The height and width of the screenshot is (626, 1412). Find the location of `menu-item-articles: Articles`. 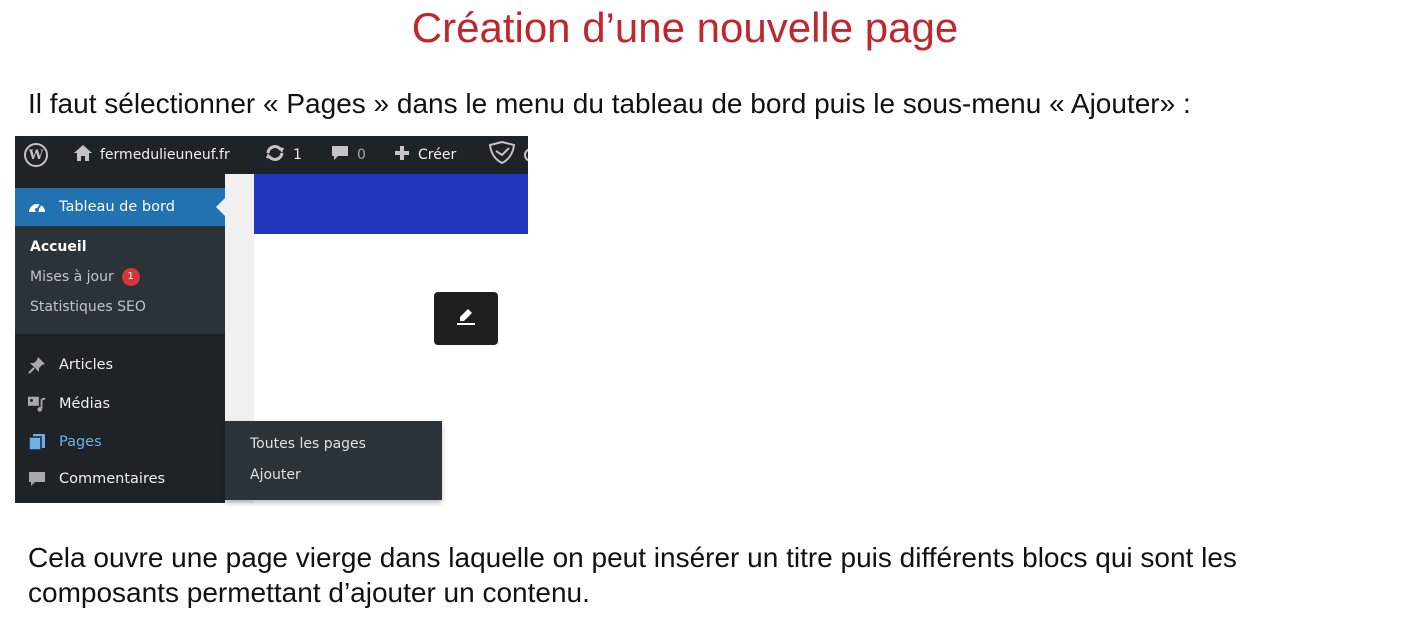

menu-item-articles: Articles is located at coordinates (70, 365).